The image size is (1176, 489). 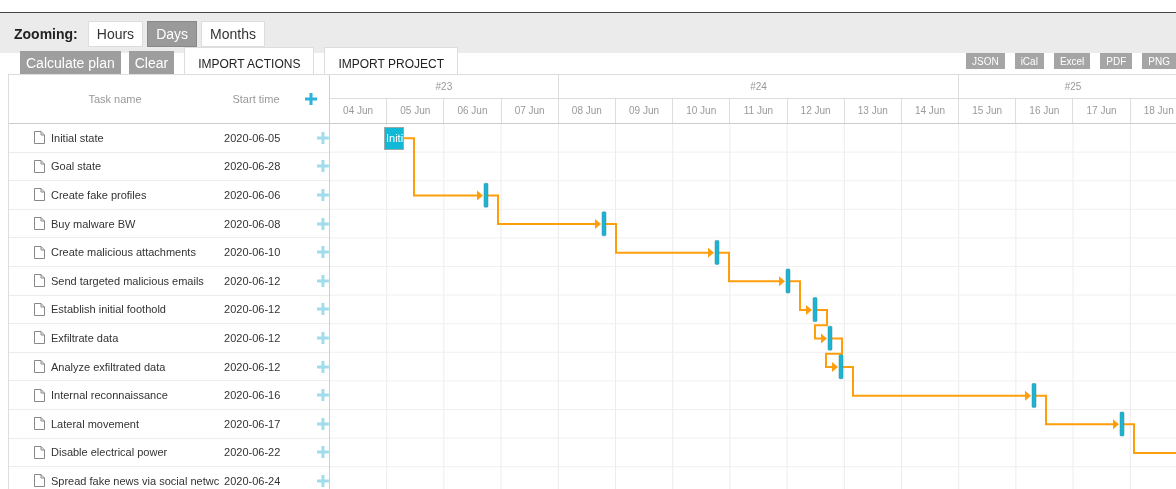 I want to click on week-label: #25, so click(x=1073, y=86).